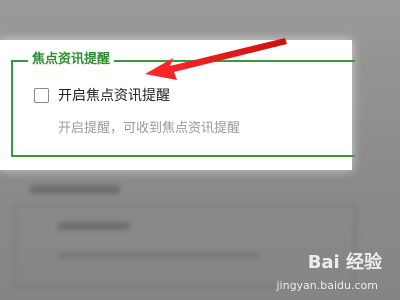  What do you see at coordinates (94, 226) in the screenshot?
I see `blurred-option-text` at bounding box center [94, 226].